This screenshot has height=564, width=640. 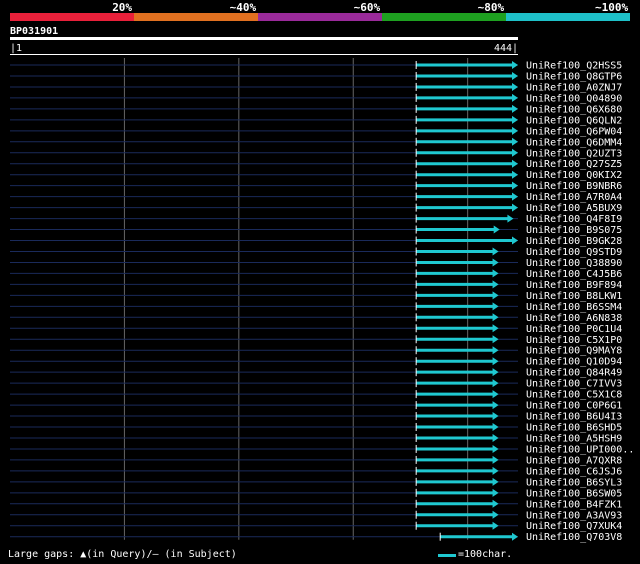 I want to click on hit-row: UniRef100_B8LKW1, so click(x=316, y=296).